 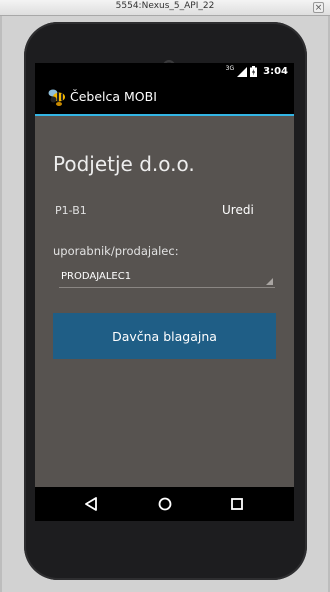 I want to click on clock: 3:04, so click(x=275, y=71).